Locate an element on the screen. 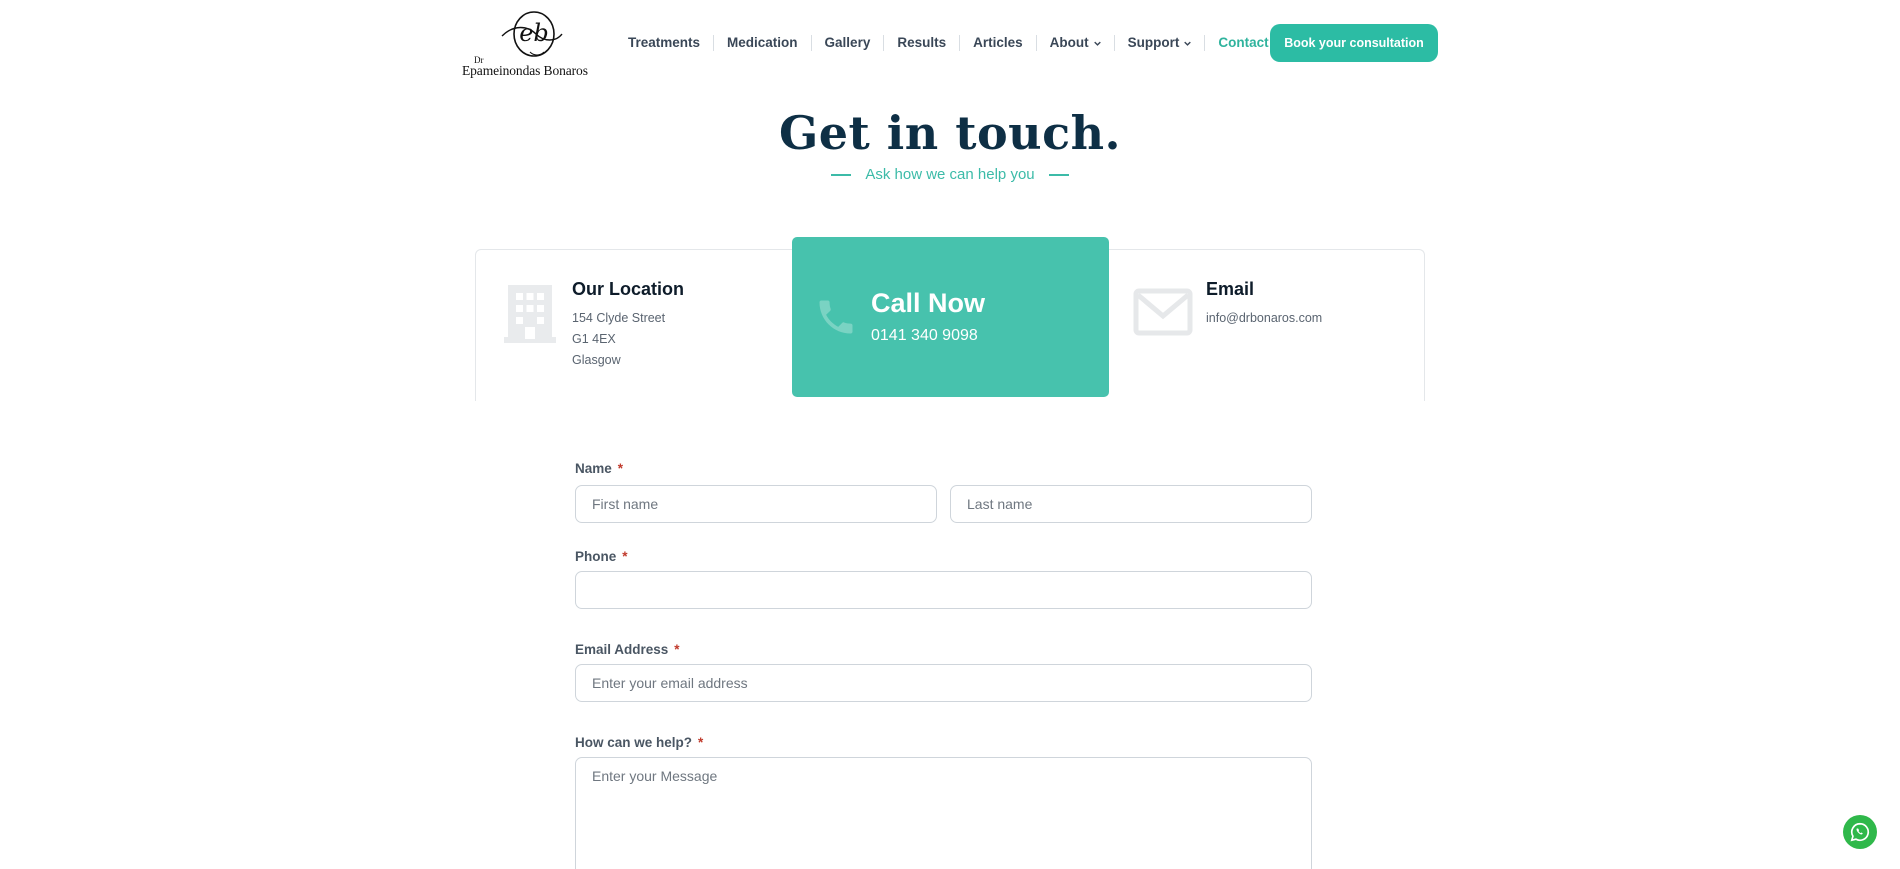 The image size is (1900, 869). message-label: How can we help? * is located at coordinates (639, 742).